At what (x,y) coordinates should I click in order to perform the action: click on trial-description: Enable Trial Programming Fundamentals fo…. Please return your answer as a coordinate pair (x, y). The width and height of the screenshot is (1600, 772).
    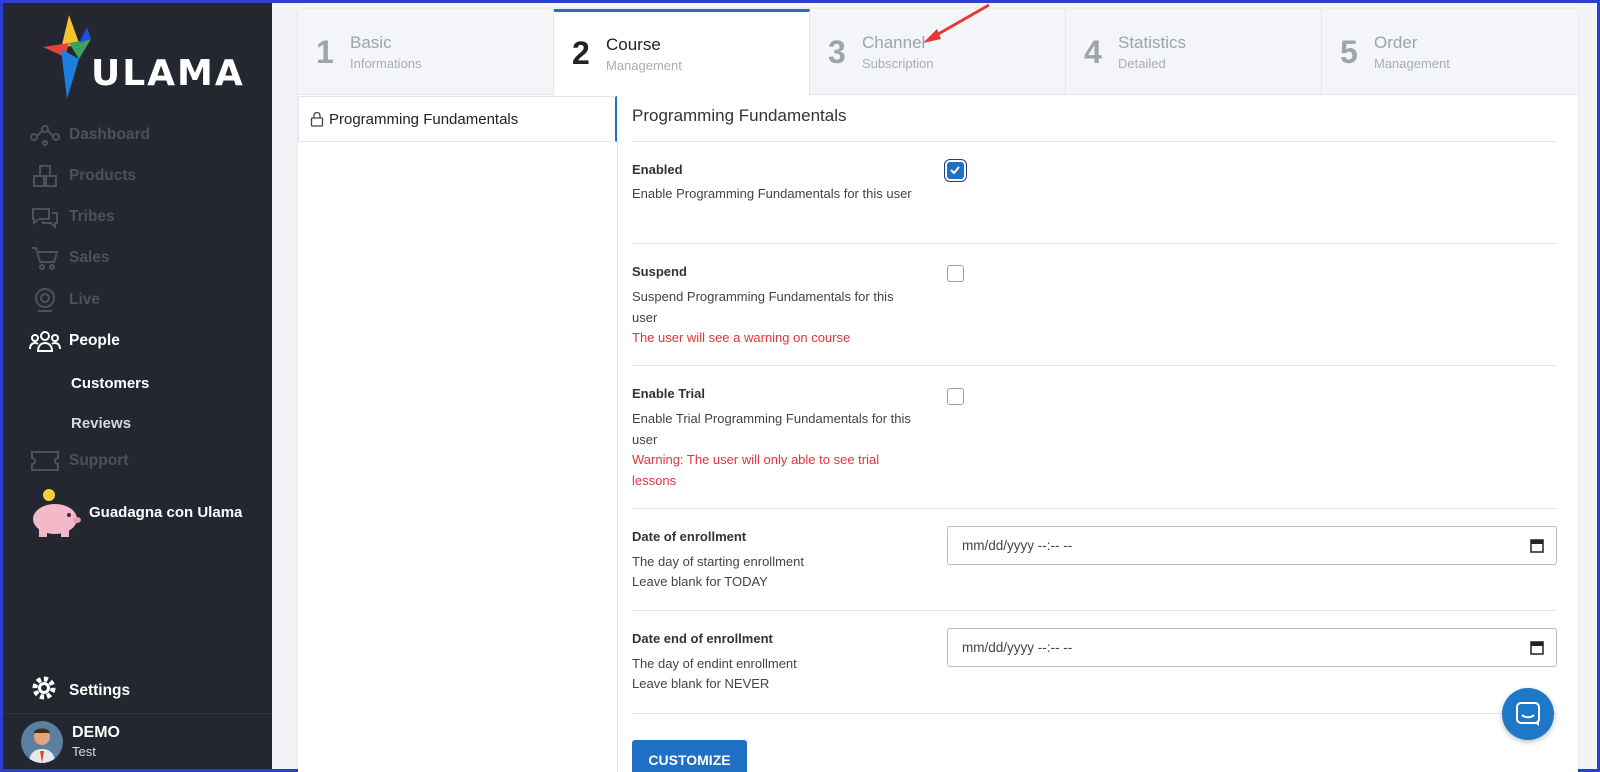
    Looking at the image, I should click on (771, 429).